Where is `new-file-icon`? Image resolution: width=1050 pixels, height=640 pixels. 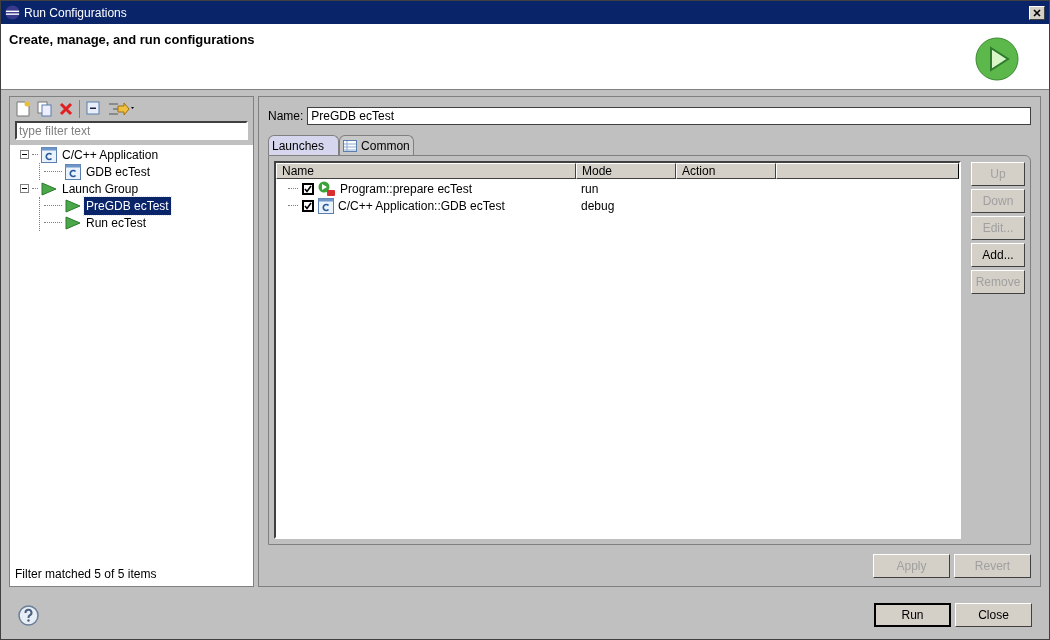
new-file-icon is located at coordinates (23, 109).